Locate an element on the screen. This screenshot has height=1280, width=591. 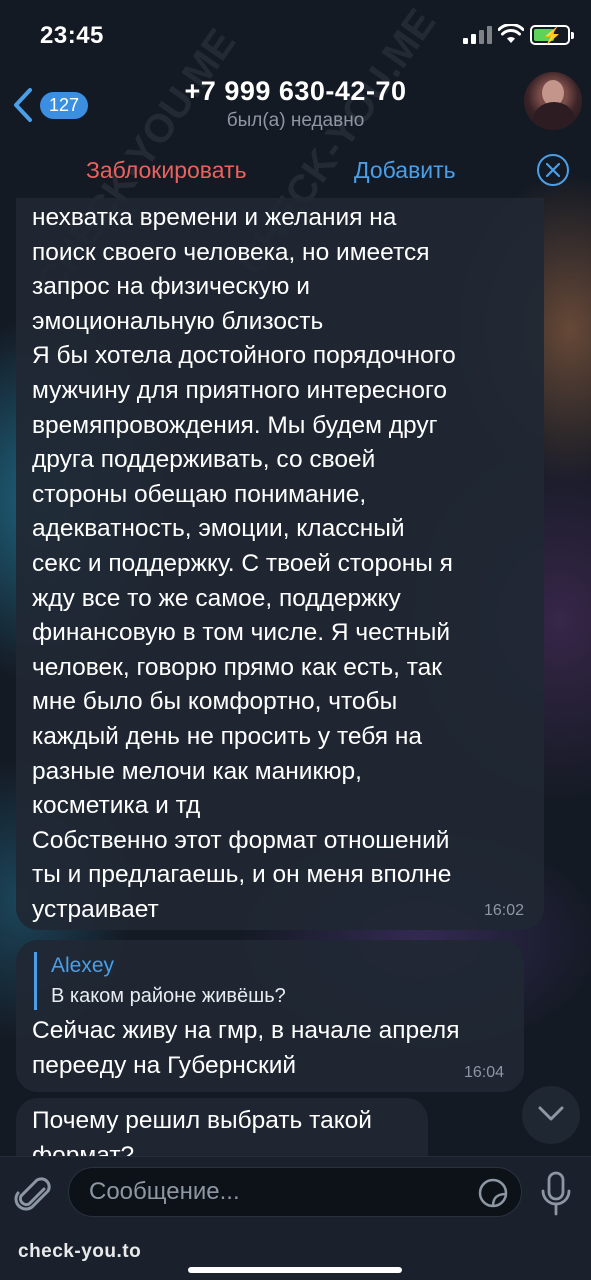
scroll-to-bottom-button is located at coordinates (551, 1115).